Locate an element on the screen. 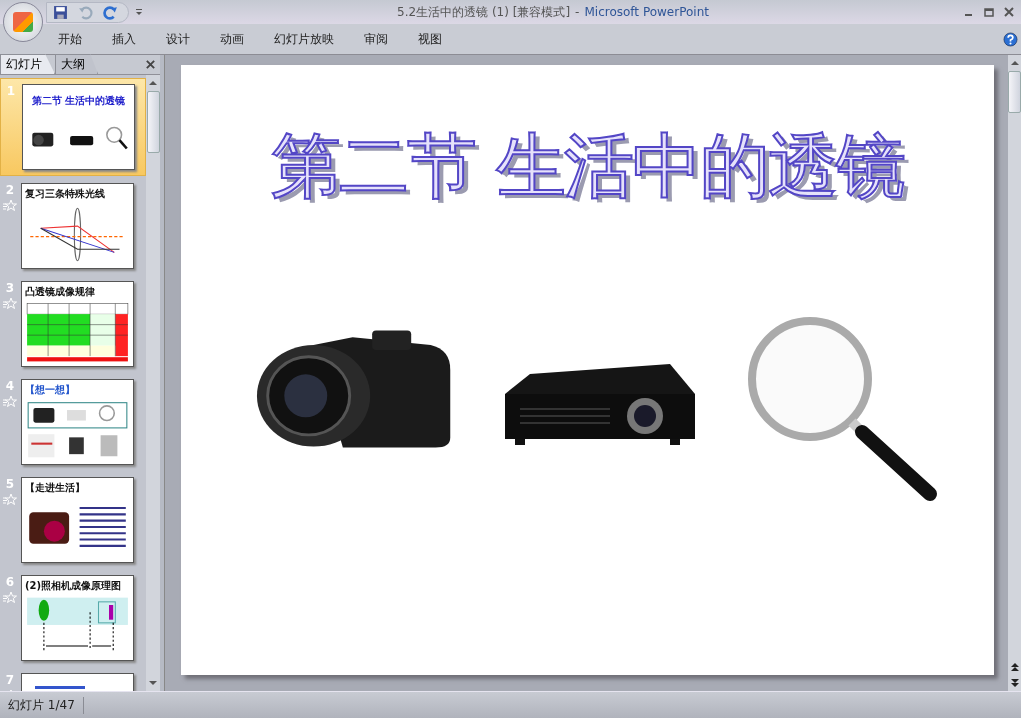 Image resolution: width=1021 pixels, height=718 pixels. slide-number: 3 is located at coordinates (10, 288).